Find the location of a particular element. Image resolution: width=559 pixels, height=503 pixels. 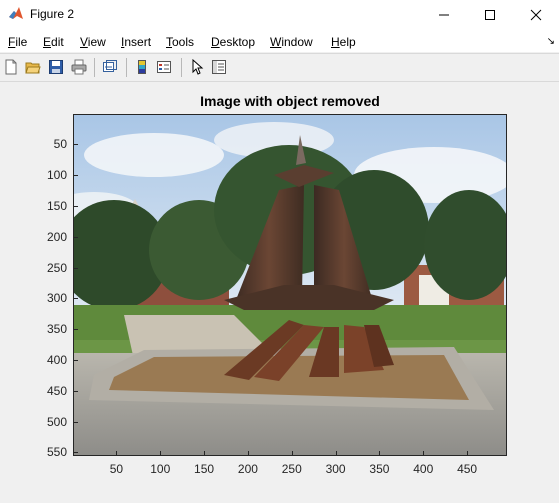

insert-legend-icon is located at coordinates (164, 67).